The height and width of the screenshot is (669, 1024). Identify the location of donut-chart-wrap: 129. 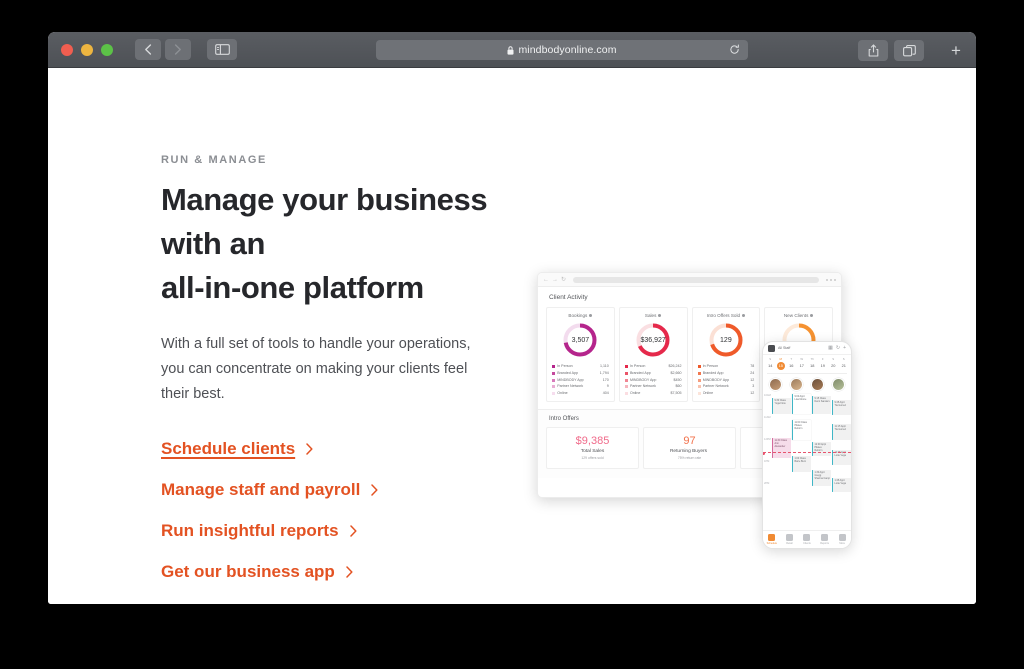
(726, 340).